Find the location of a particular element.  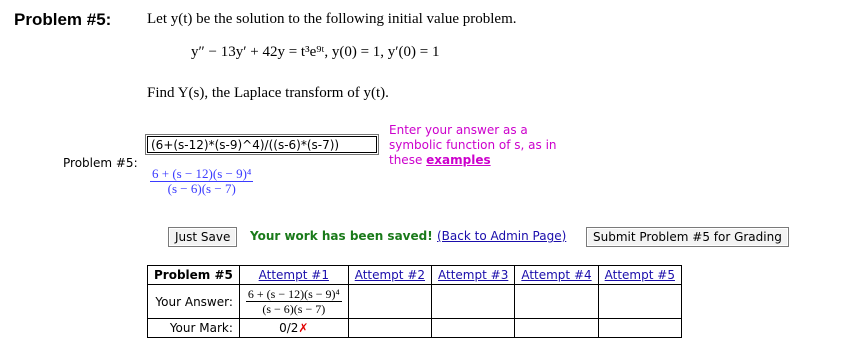

attempt-1-denominator: (s − 6)(s − 7) is located at coordinates (294, 309).